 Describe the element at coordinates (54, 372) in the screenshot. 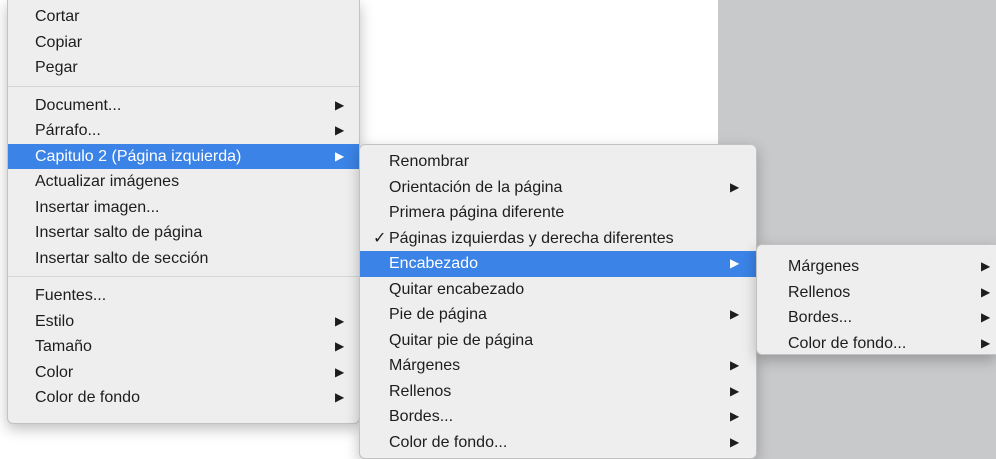

I see `menu-item-label: Color` at that location.